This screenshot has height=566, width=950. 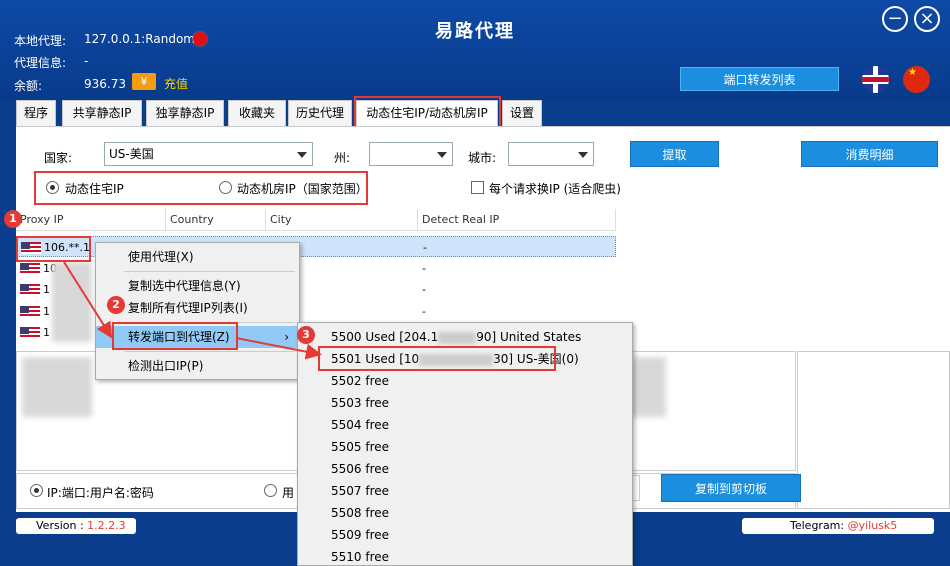 What do you see at coordinates (895, 19) in the screenshot?
I see `minimize-icon: −` at bounding box center [895, 19].